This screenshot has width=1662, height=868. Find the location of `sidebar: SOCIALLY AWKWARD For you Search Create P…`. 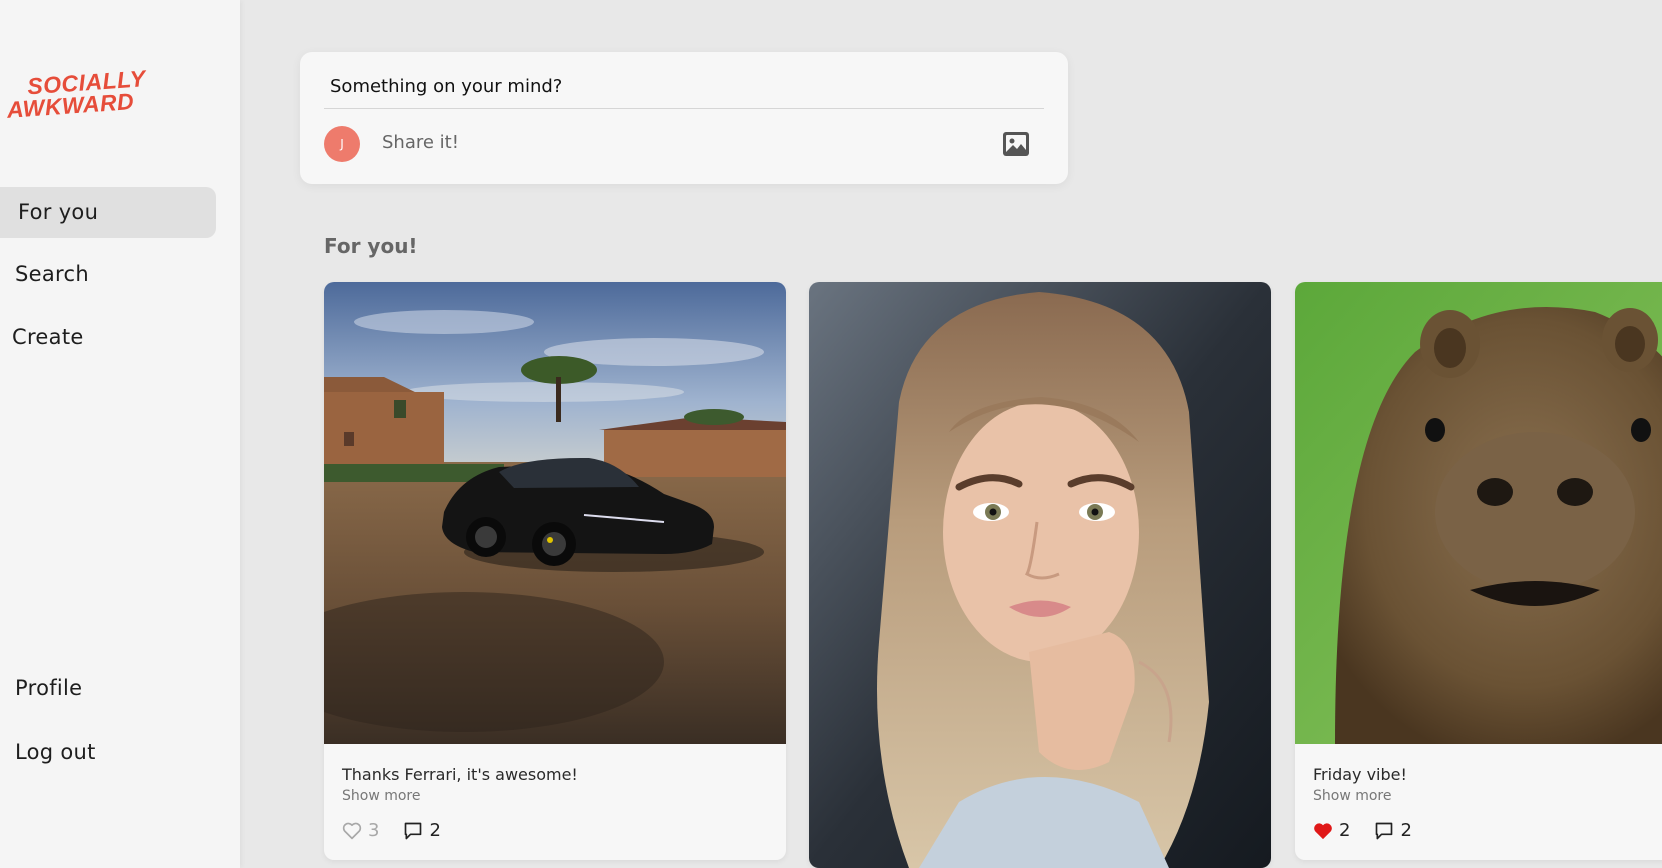

sidebar: SOCIALLY AWKWARD For you Search Create P… is located at coordinates (120, 434).